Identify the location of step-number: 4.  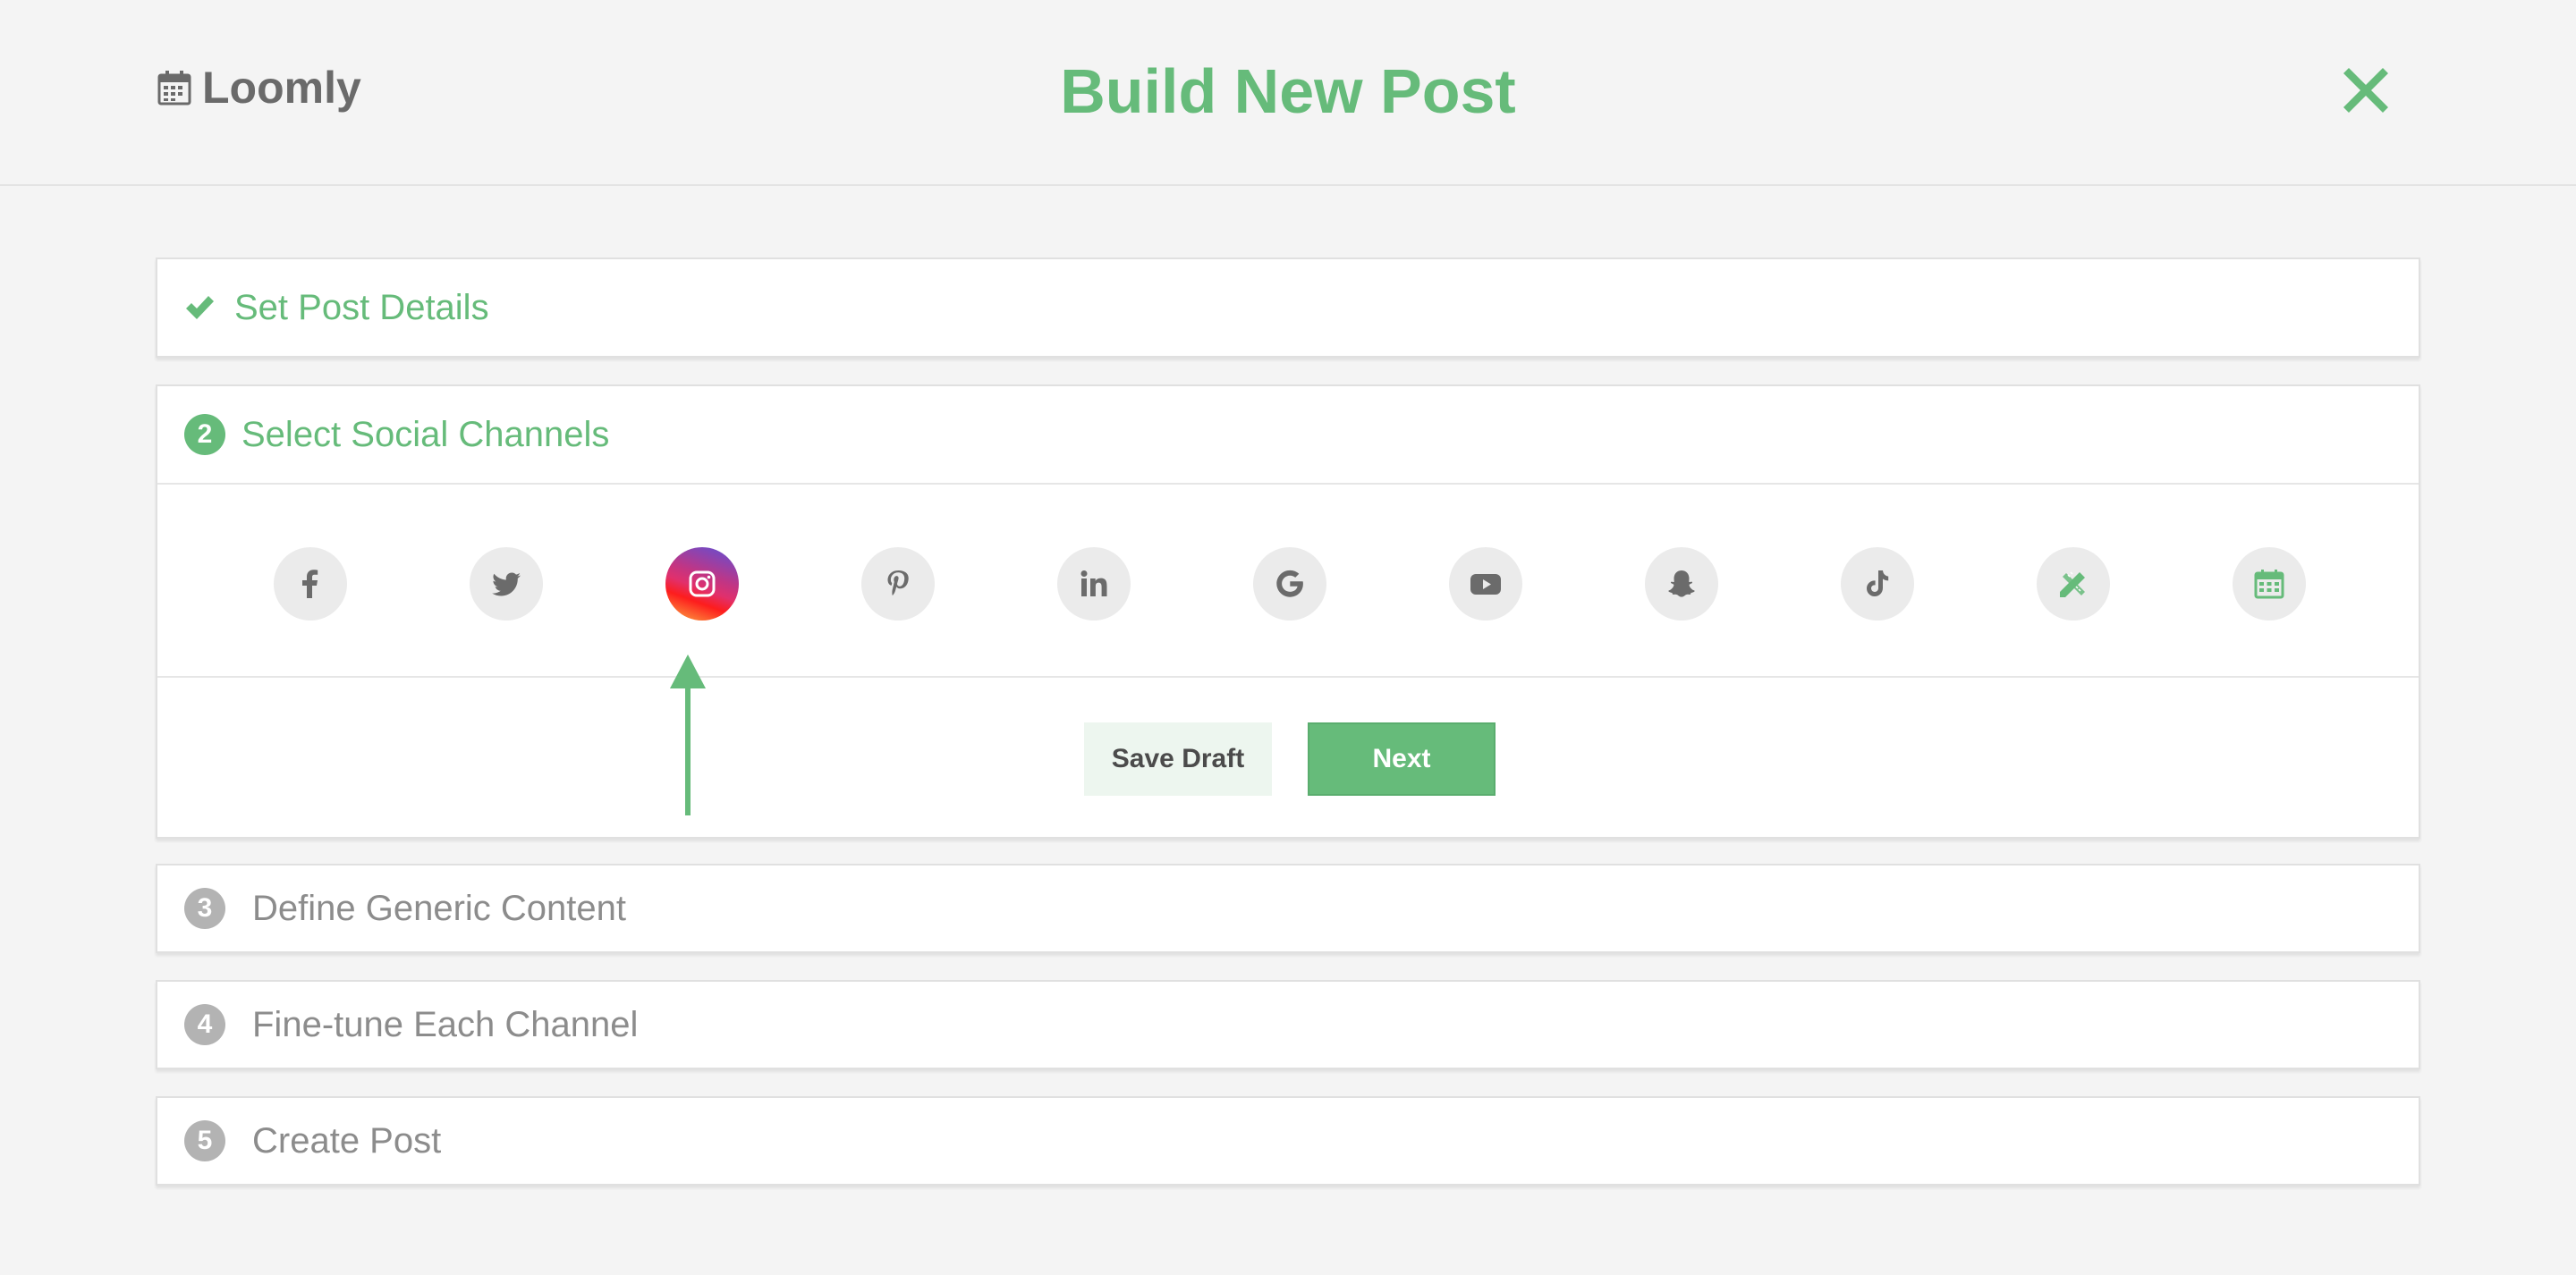
(204, 1024).